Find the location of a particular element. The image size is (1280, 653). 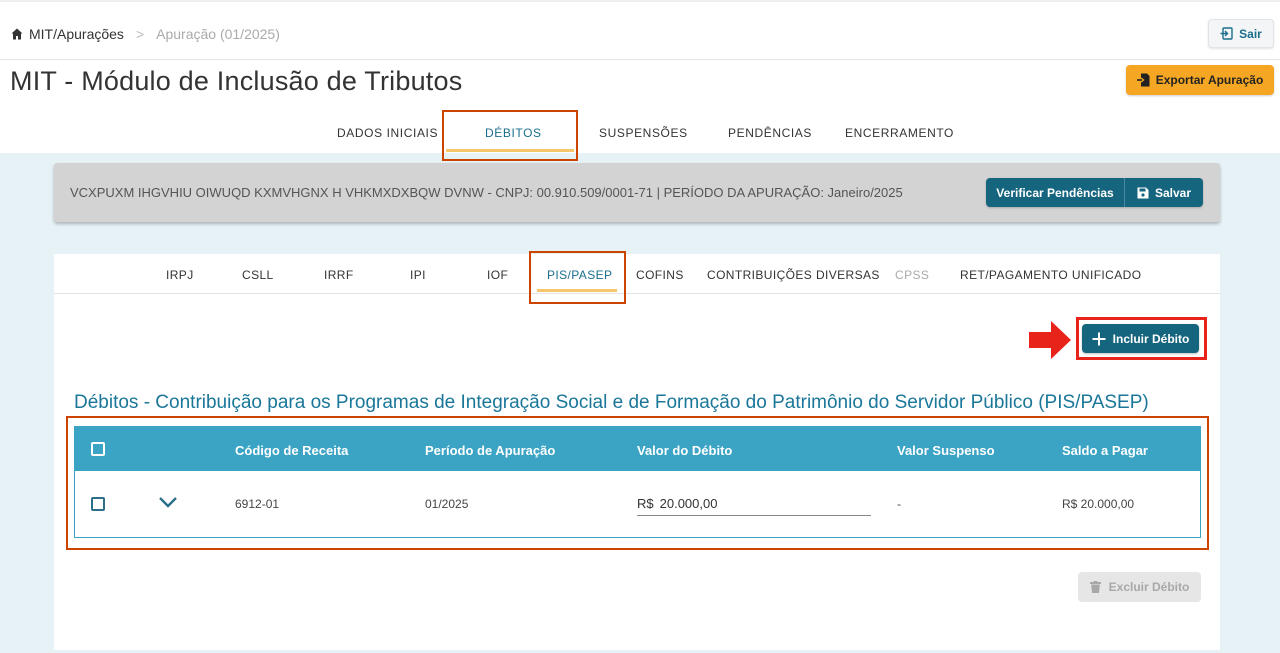

export-file-icon is located at coordinates (1143, 80).